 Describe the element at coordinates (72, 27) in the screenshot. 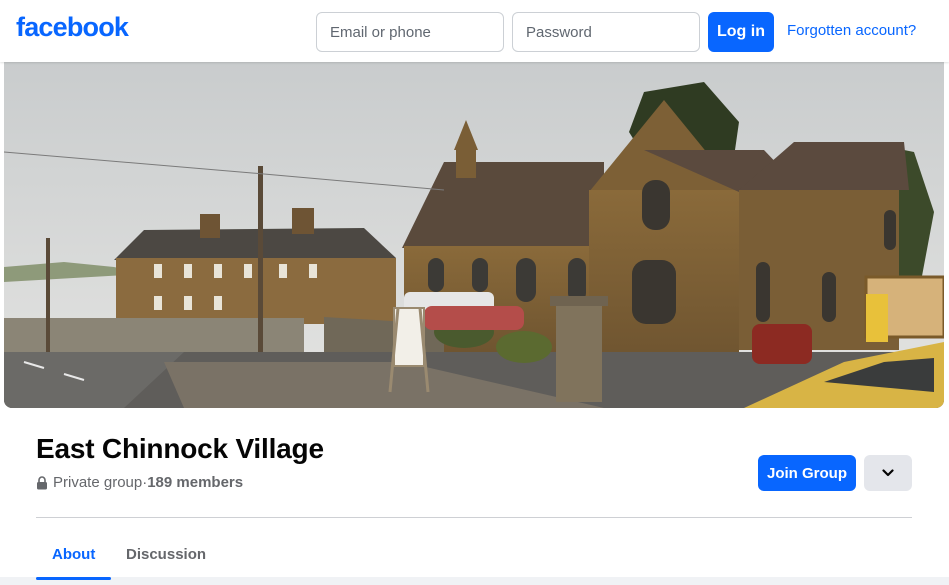

I see `facebook-logo: facebook` at that location.